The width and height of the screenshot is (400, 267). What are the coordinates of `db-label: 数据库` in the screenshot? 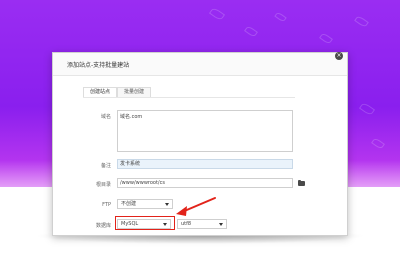 It's located at (103, 226).